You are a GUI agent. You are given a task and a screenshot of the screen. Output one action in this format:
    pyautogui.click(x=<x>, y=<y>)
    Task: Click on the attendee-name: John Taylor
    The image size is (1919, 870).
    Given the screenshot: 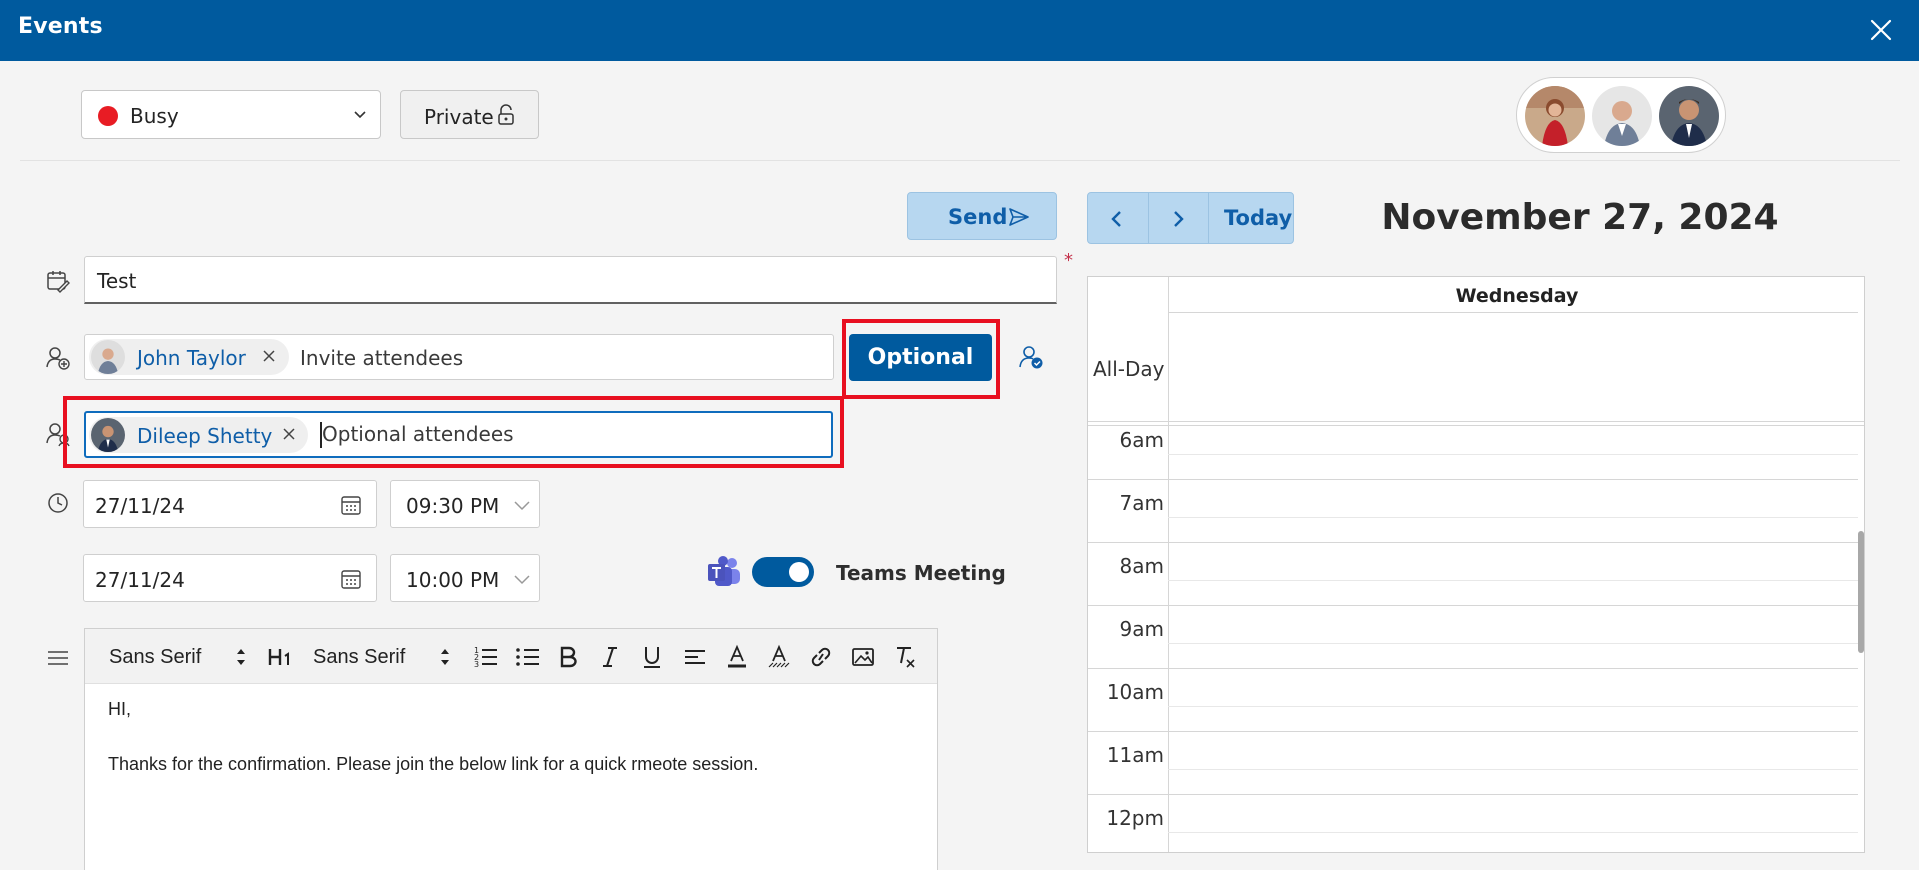 What is the action you would take?
    pyautogui.click(x=191, y=358)
    